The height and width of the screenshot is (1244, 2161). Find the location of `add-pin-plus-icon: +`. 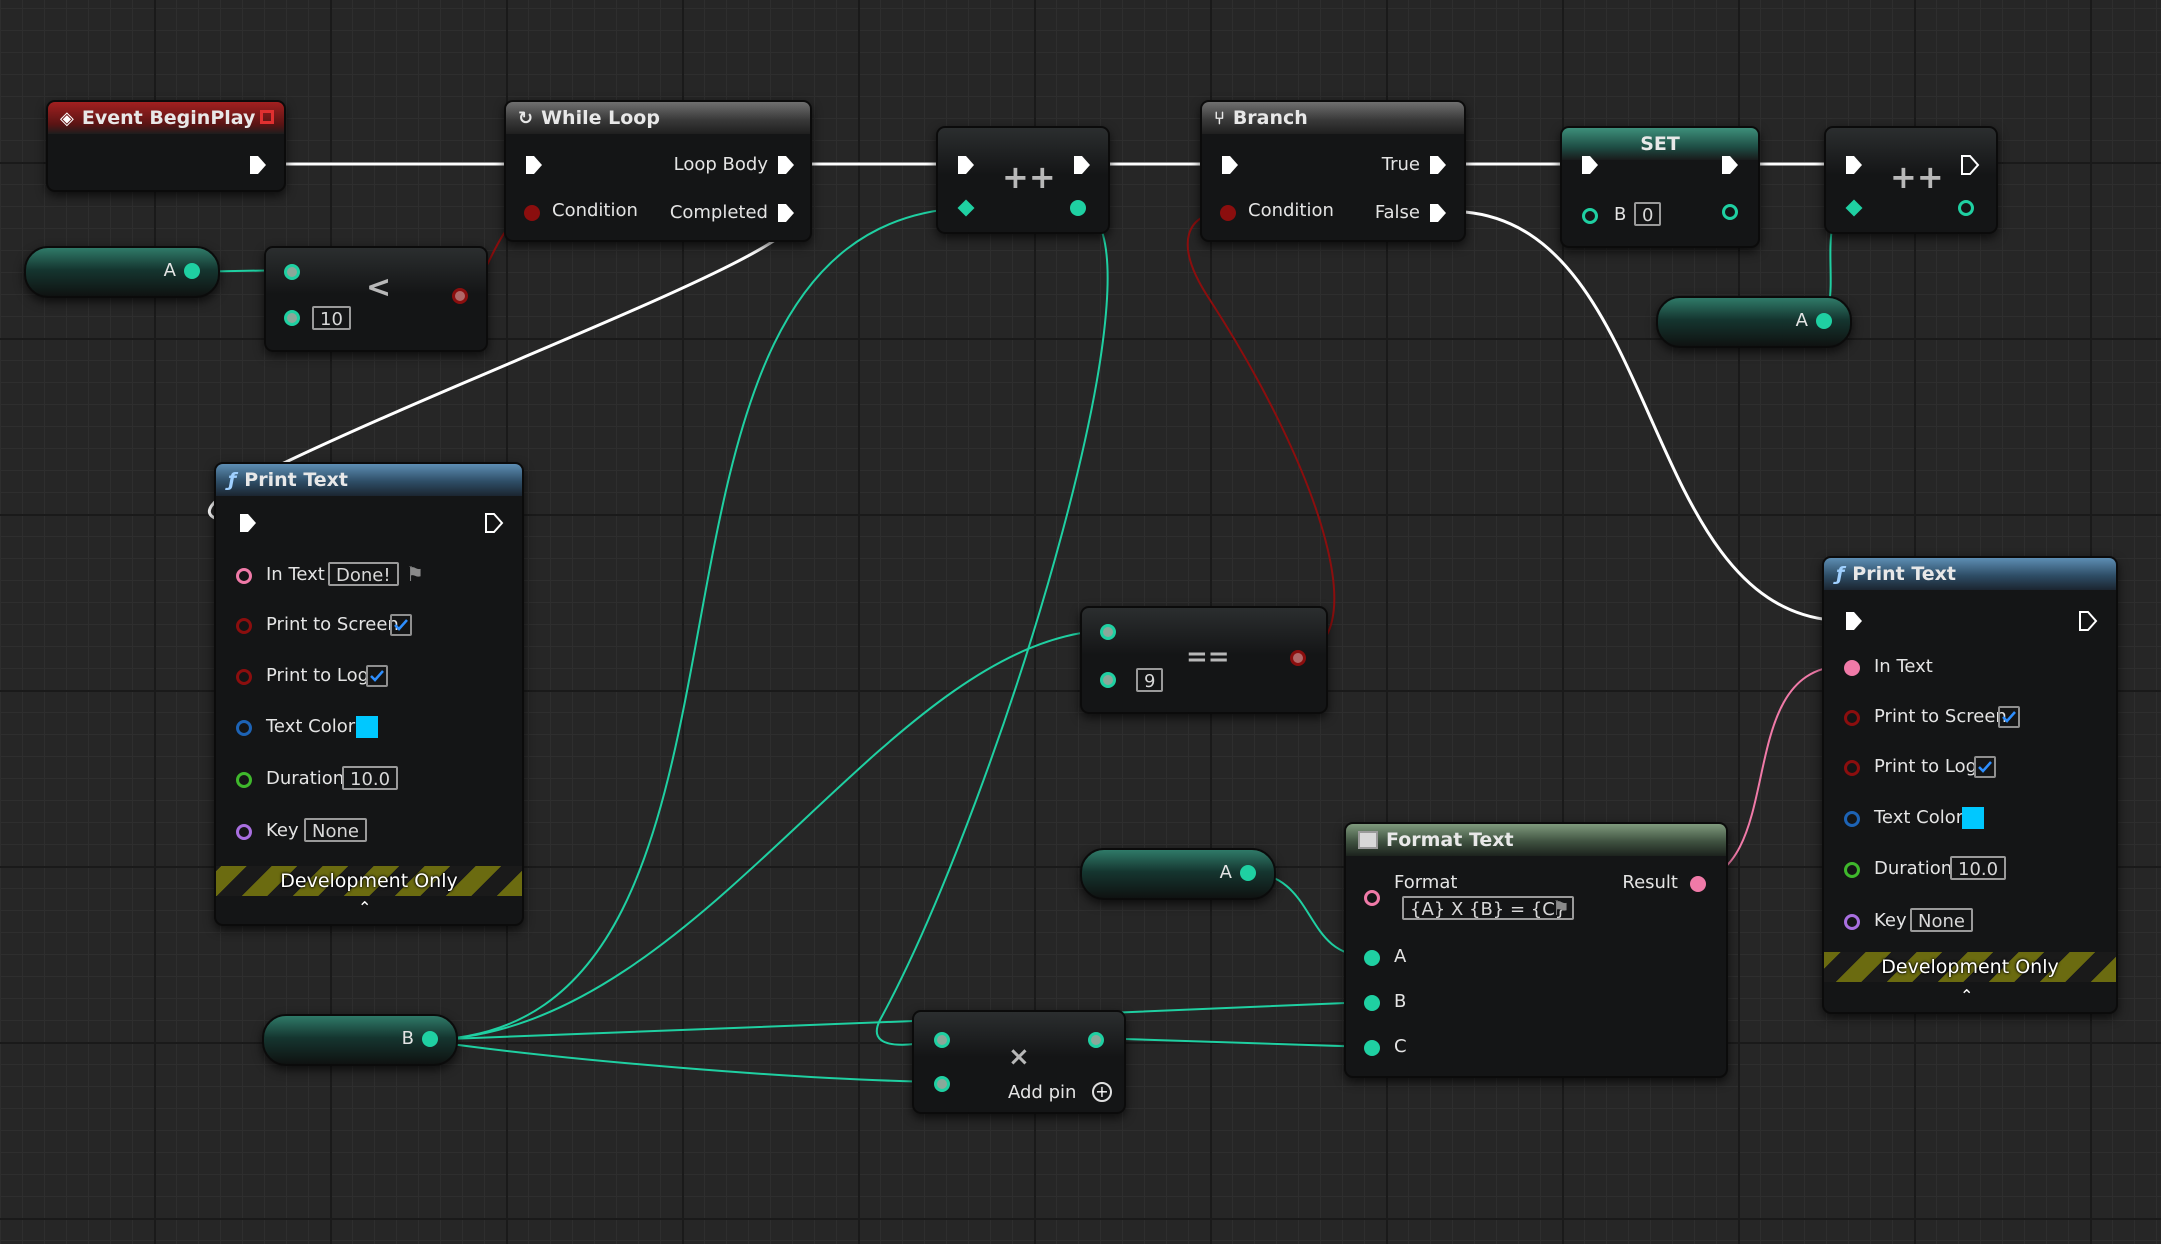

add-pin-plus-icon: + is located at coordinates (1102, 1092).